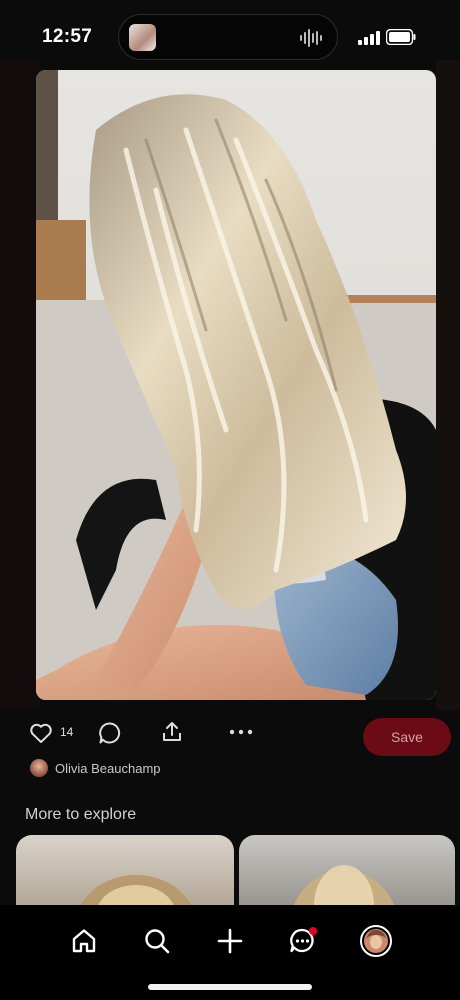 The height and width of the screenshot is (1000, 460). What do you see at coordinates (67, 732) in the screenshot?
I see `like-count: 14` at bounding box center [67, 732].